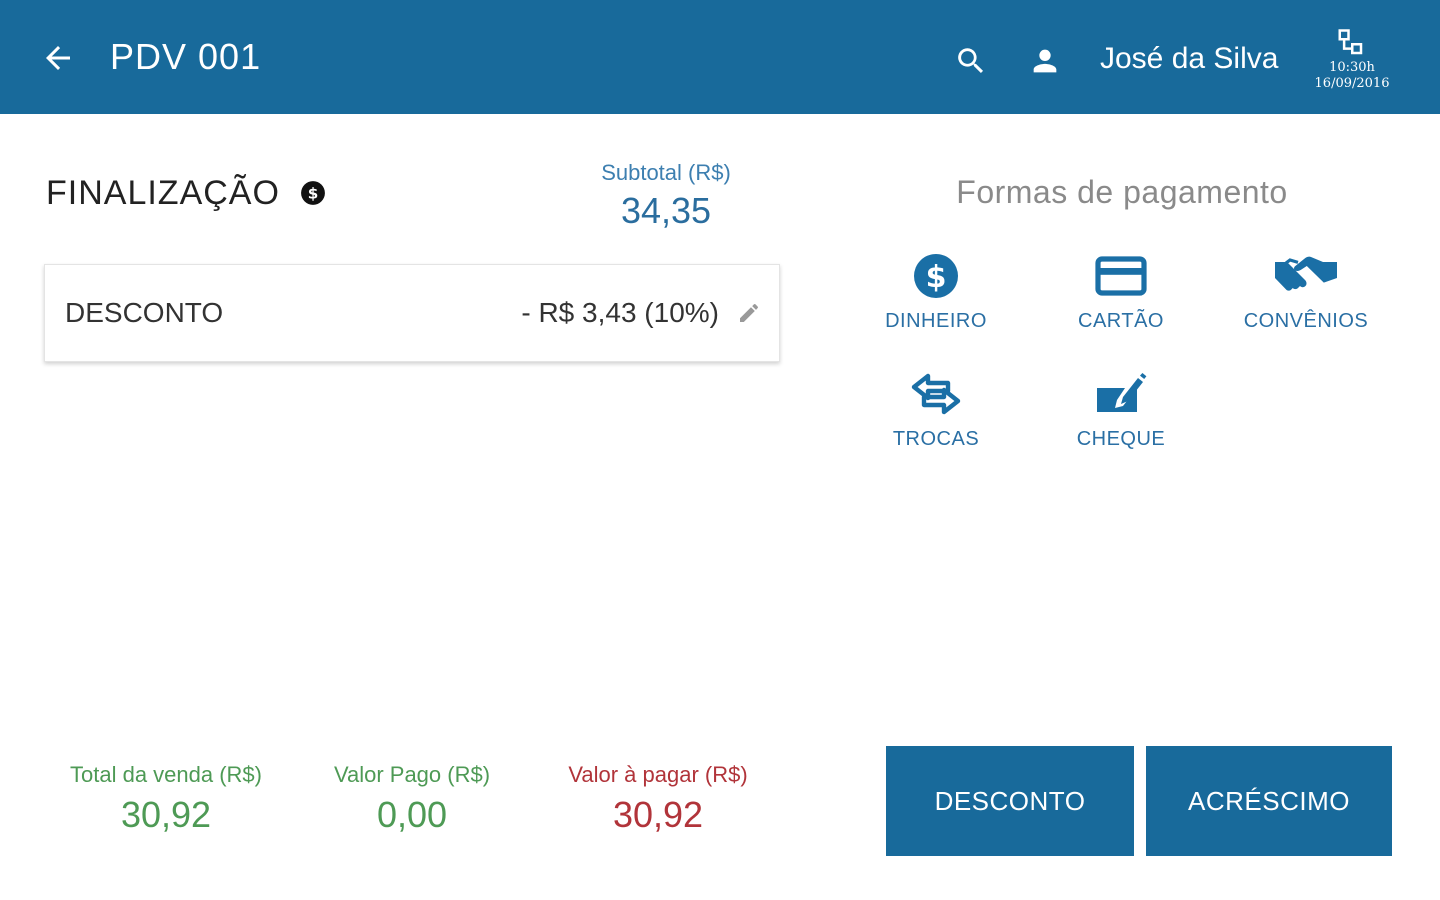 This screenshot has height=900, width=1440. I want to click on top-app-bar: PDV 001 José da Silva 10:30h 16/09/2016, so click(720, 57).